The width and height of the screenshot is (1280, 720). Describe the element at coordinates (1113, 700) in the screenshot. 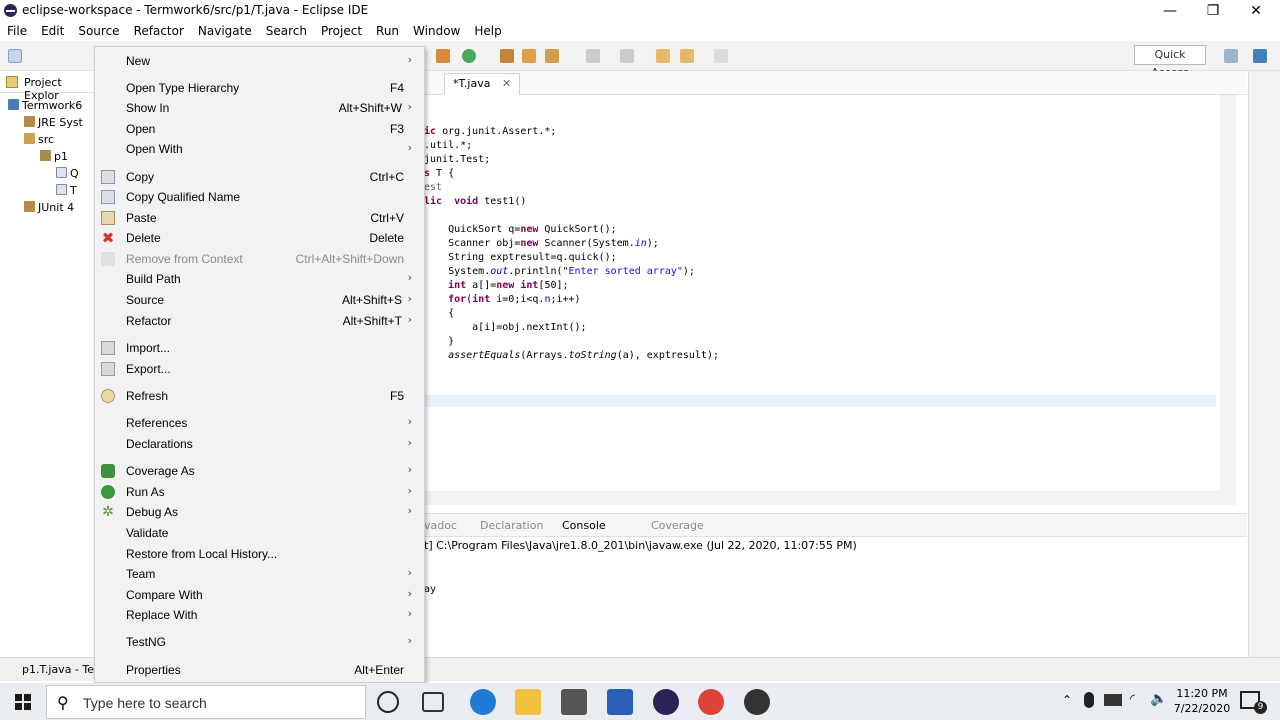

I see `battery-icon` at that location.